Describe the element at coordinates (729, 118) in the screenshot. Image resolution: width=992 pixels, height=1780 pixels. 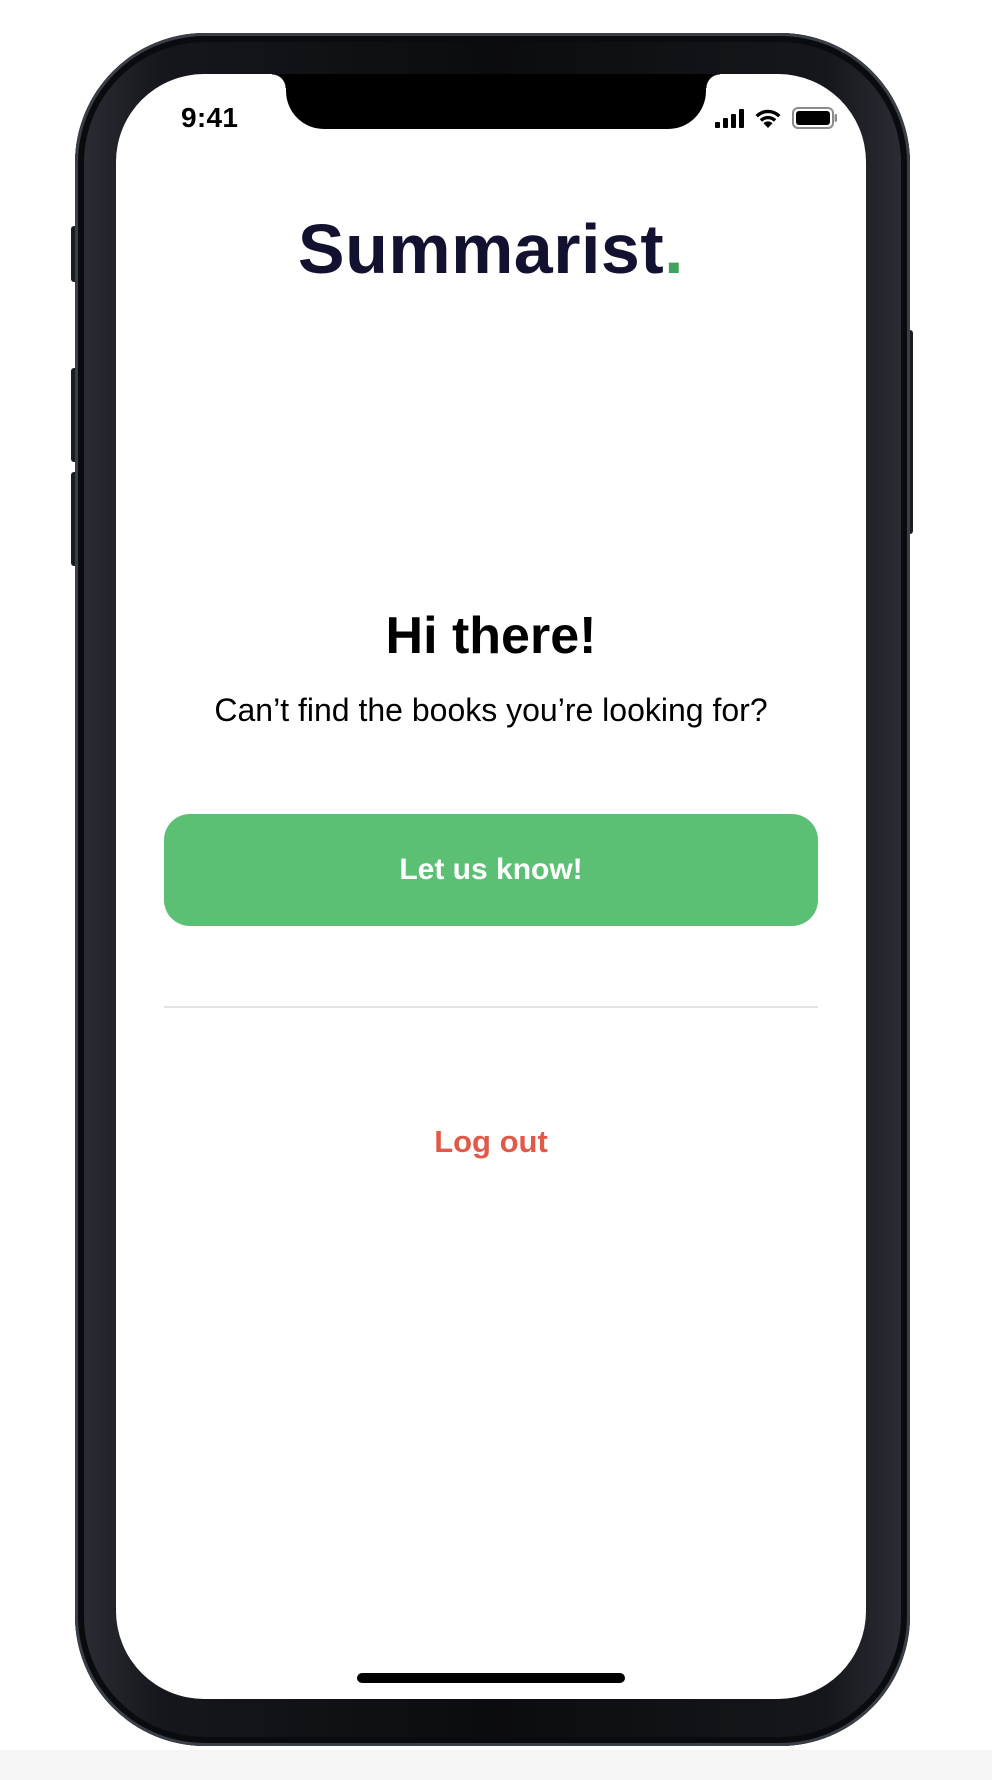
I see `cellular-signal-icon` at that location.